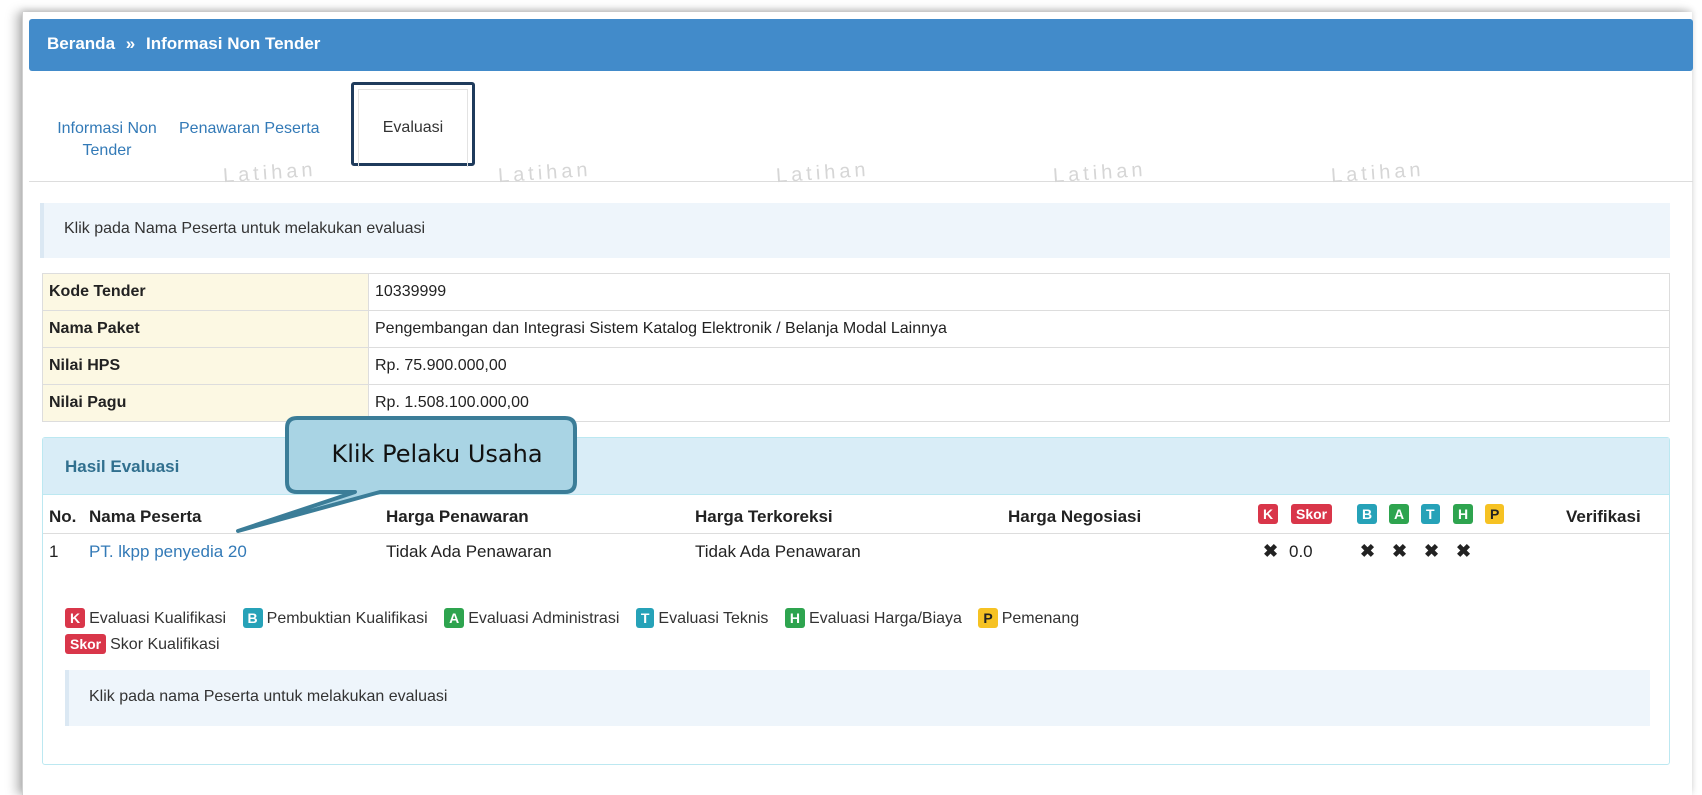 This screenshot has width=1702, height=795. Describe the element at coordinates (205, 403) in the screenshot. I see `detail-key: Nilai Pagu` at that location.